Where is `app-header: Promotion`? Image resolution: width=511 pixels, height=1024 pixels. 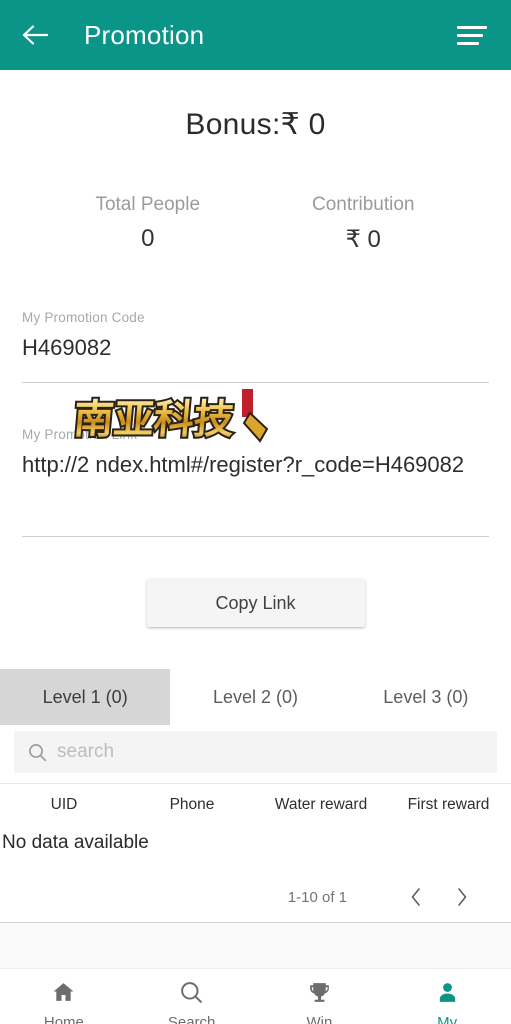
app-header: Promotion is located at coordinates (255, 35).